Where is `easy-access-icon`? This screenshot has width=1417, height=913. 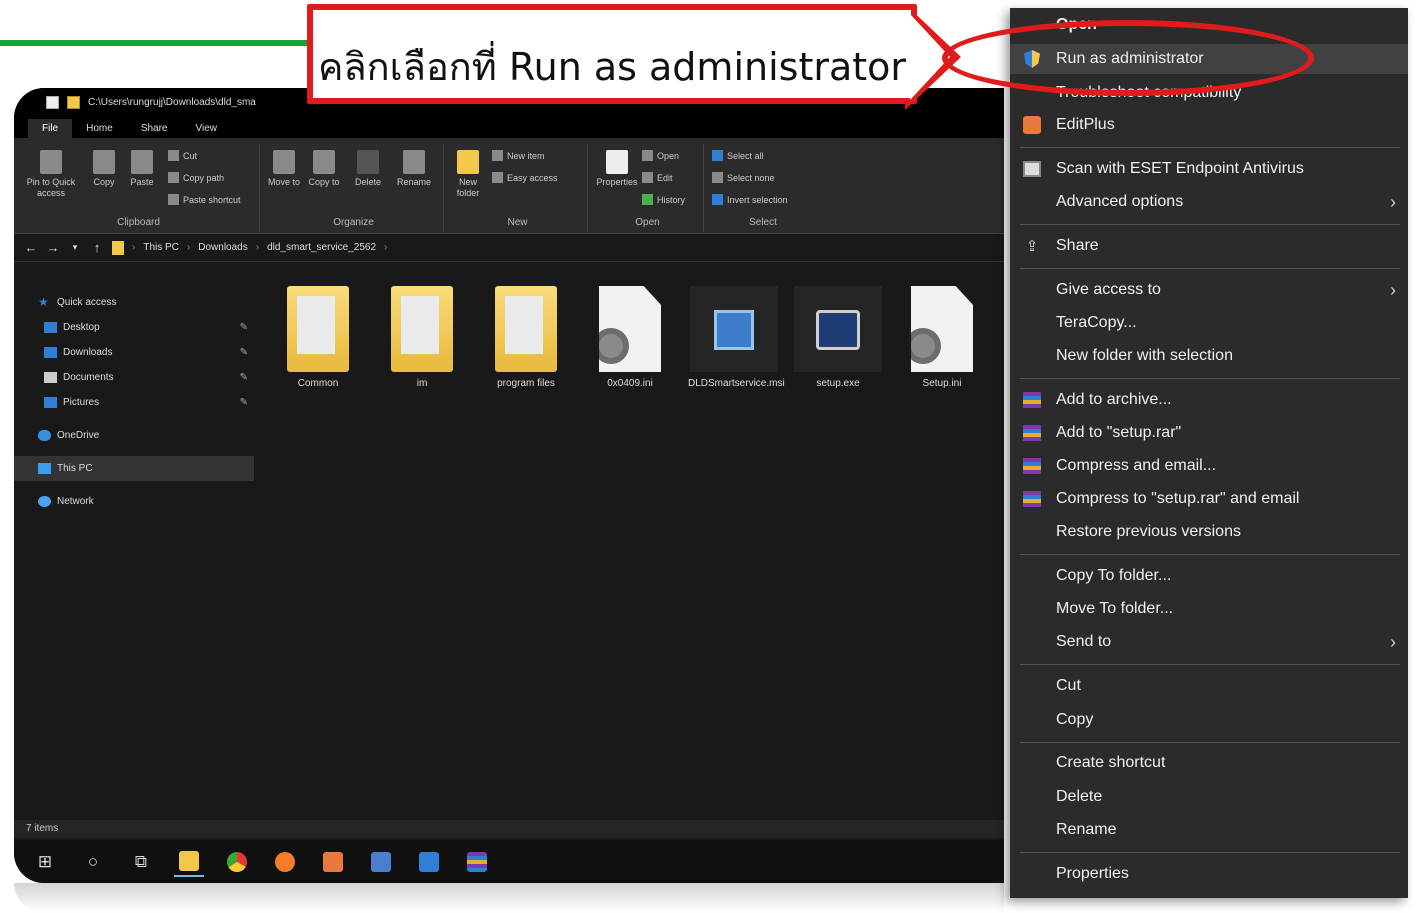
easy-access-icon is located at coordinates (497, 177).